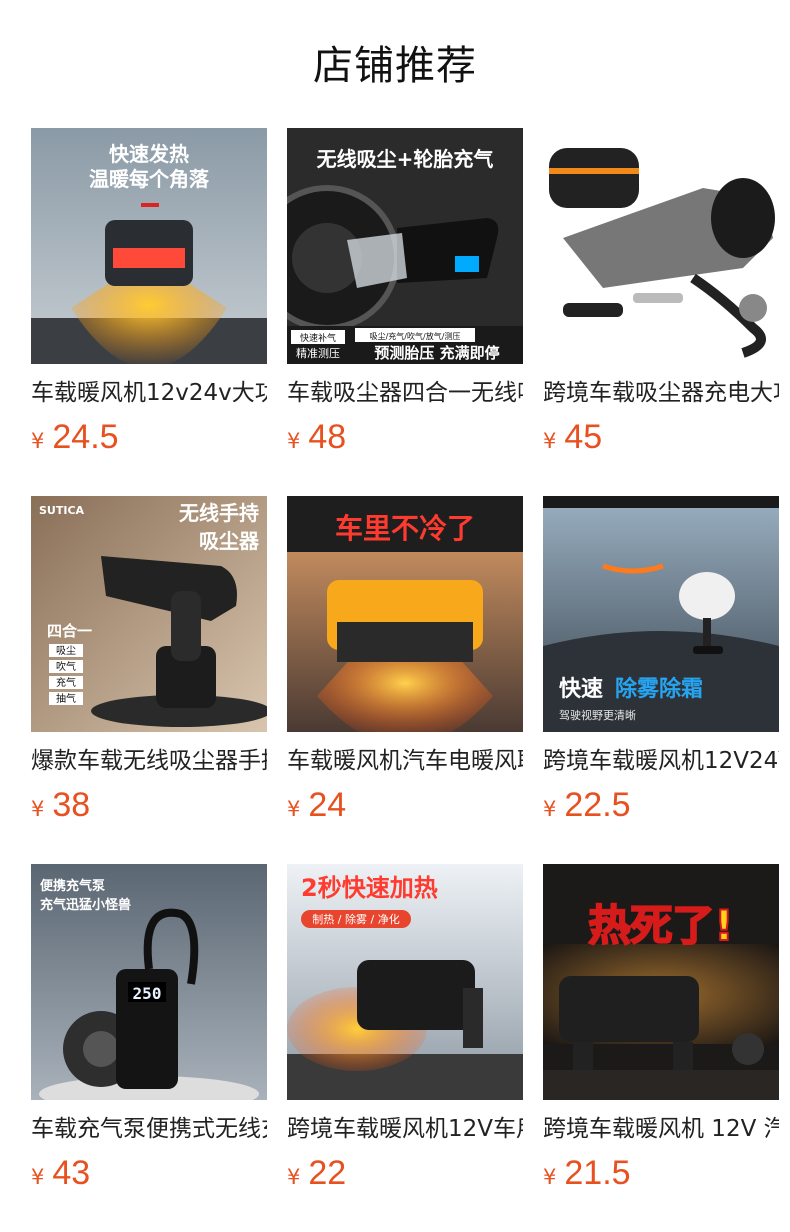 The height and width of the screenshot is (1232, 790). Describe the element at coordinates (71, 1173) in the screenshot. I see `price-value: 43` at that location.